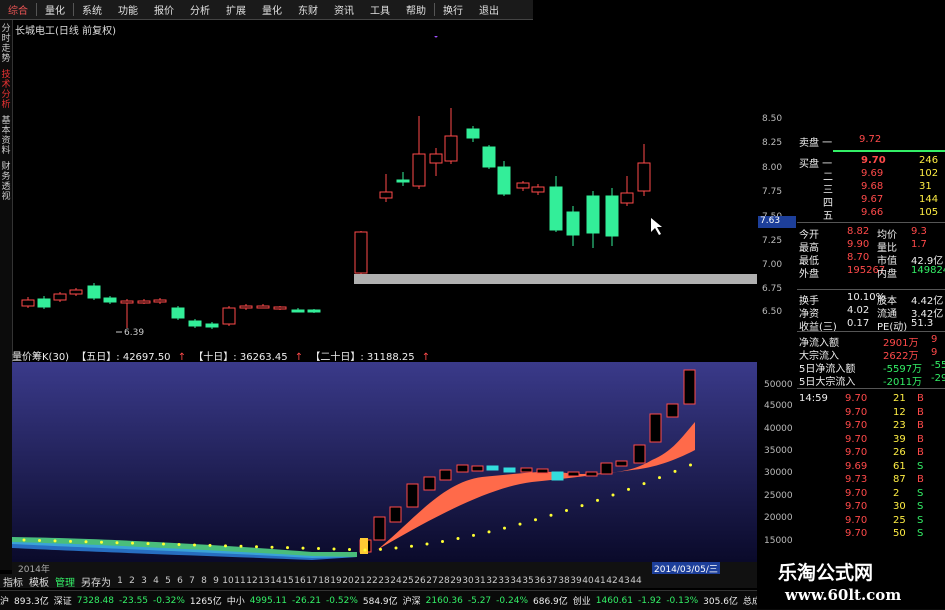  Describe the element at coordinates (899, 520) in the screenshot. I see `tick-volume: 25` at that location.